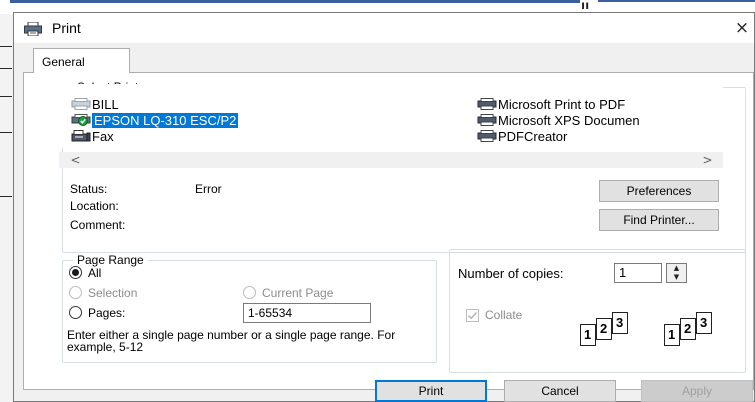 The image size is (755, 402). What do you see at coordinates (694, 329) in the screenshot?
I see `uncollated-pages-illustration: 3 2 1` at bounding box center [694, 329].